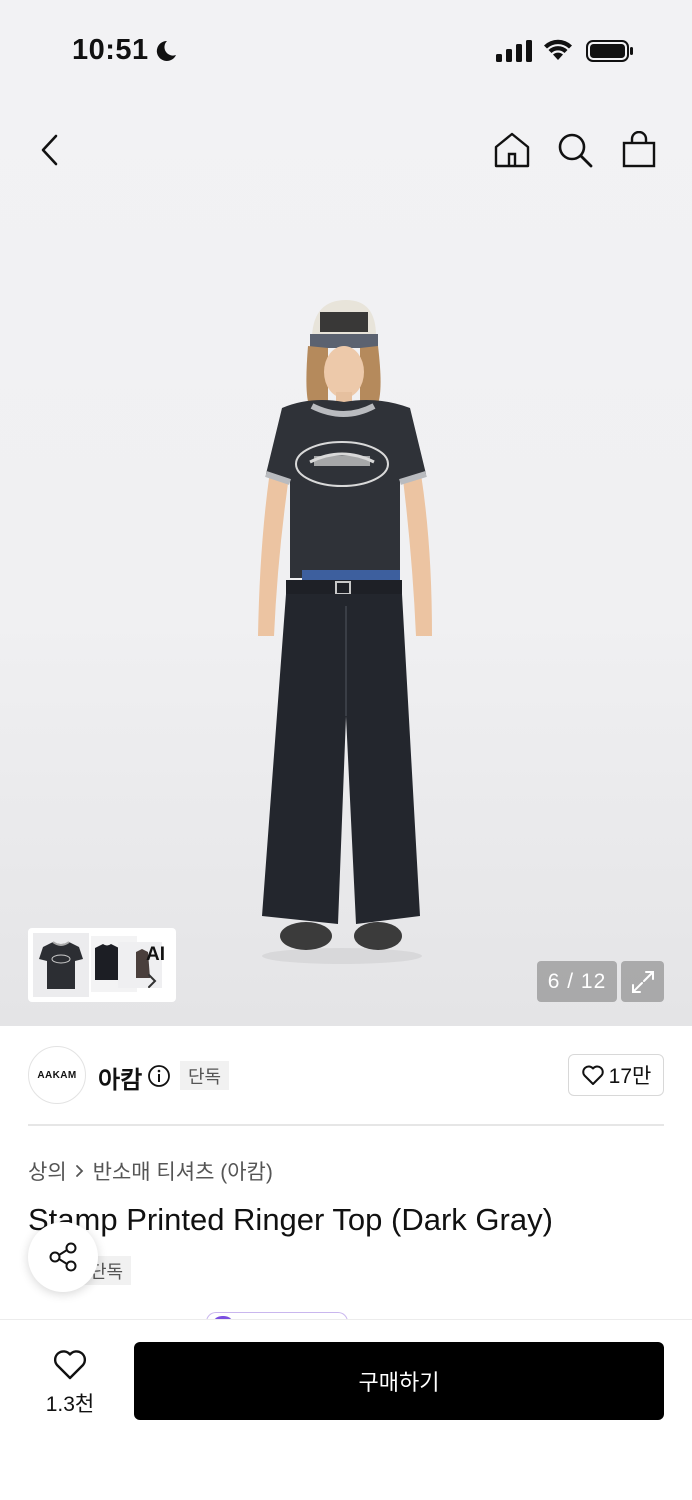  Describe the element at coordinates (61, 965) in the screenshot. I see `thumbnail-image` at that location.